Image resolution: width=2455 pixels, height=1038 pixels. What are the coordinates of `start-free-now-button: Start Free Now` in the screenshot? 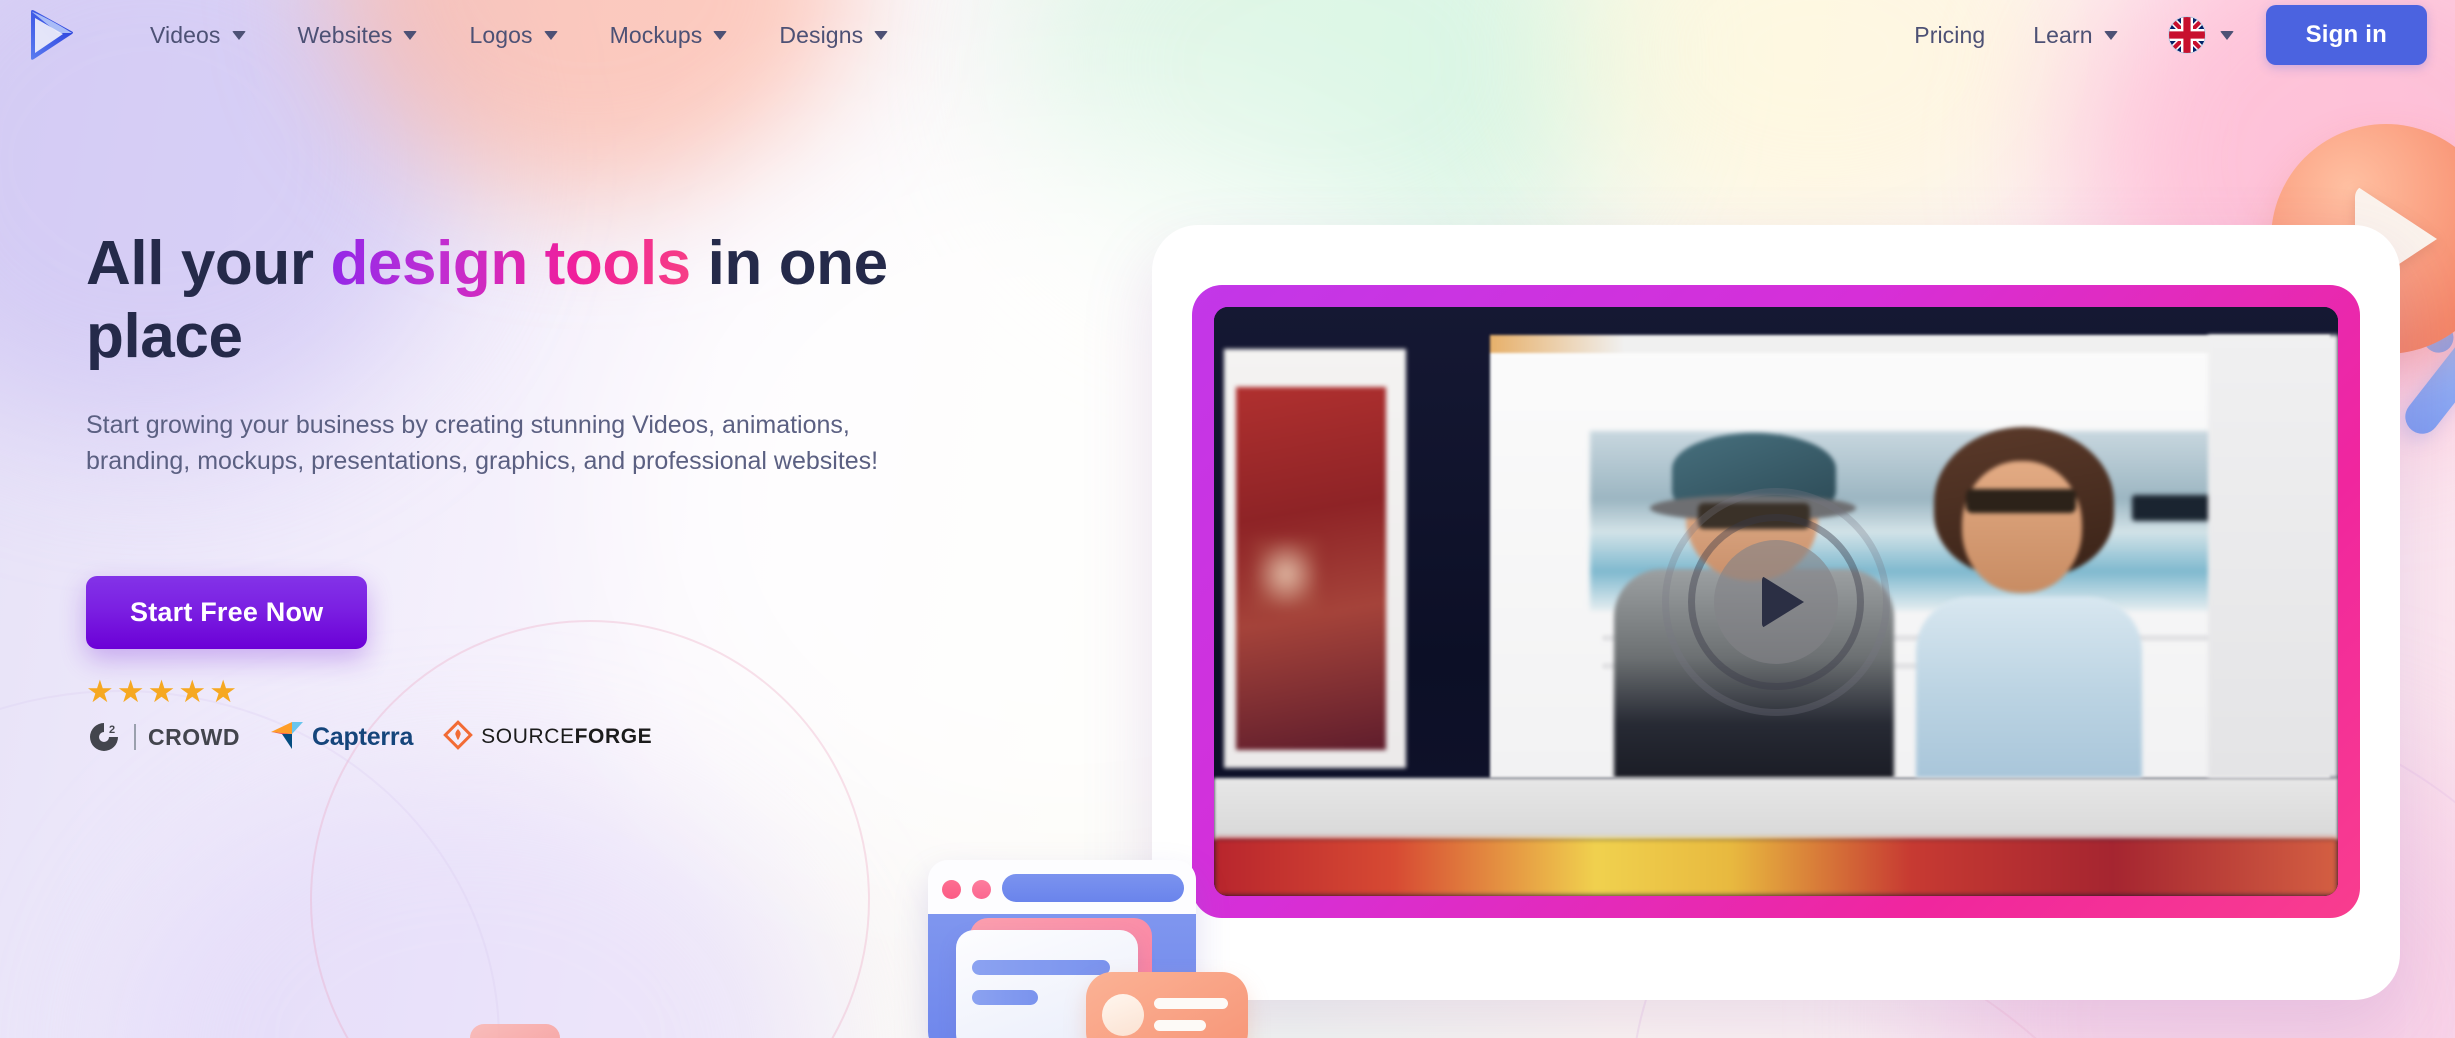 It's located at (227, 613).